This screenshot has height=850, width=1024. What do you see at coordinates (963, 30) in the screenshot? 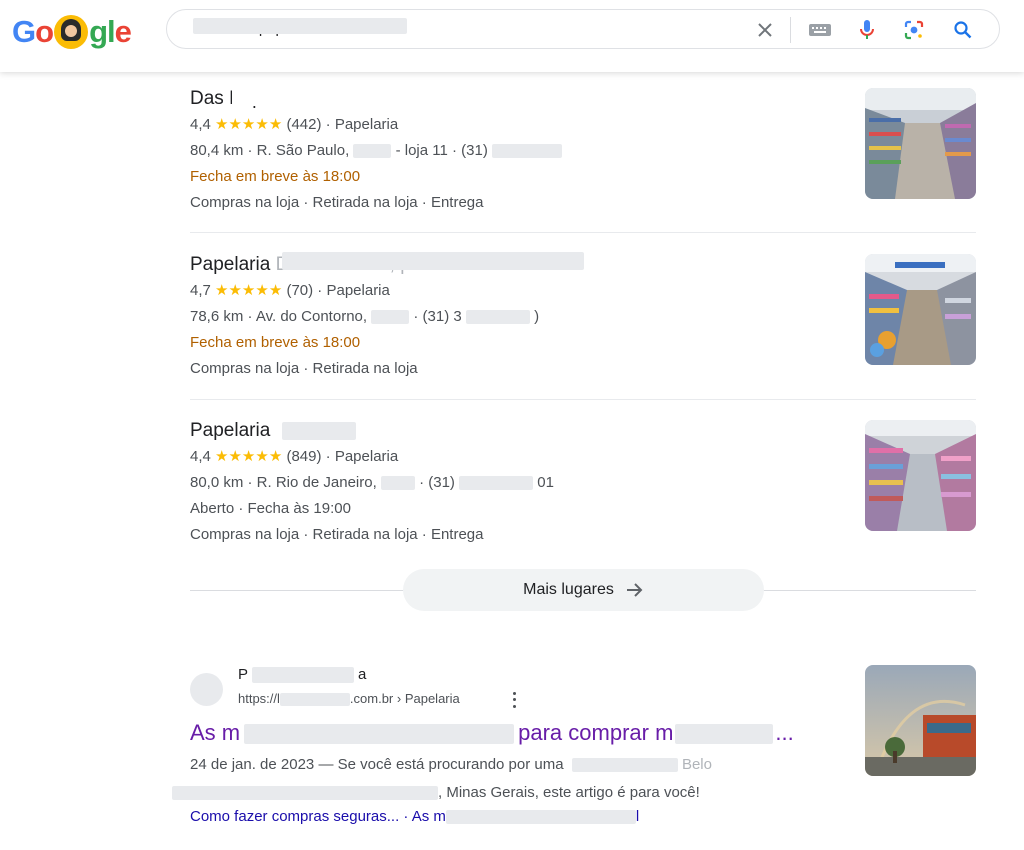
I see `search-icon` at bounding box center [963, 30].